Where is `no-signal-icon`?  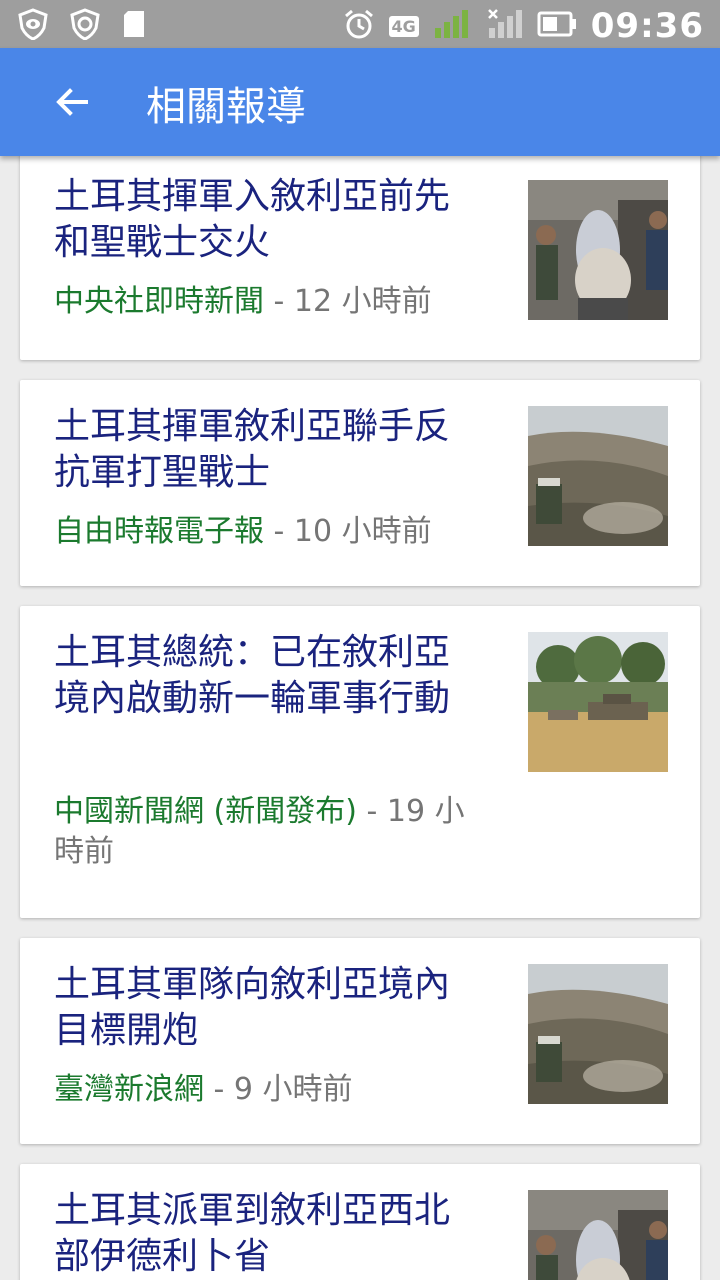
no-signal-icon is located at coordinates (505, 26).